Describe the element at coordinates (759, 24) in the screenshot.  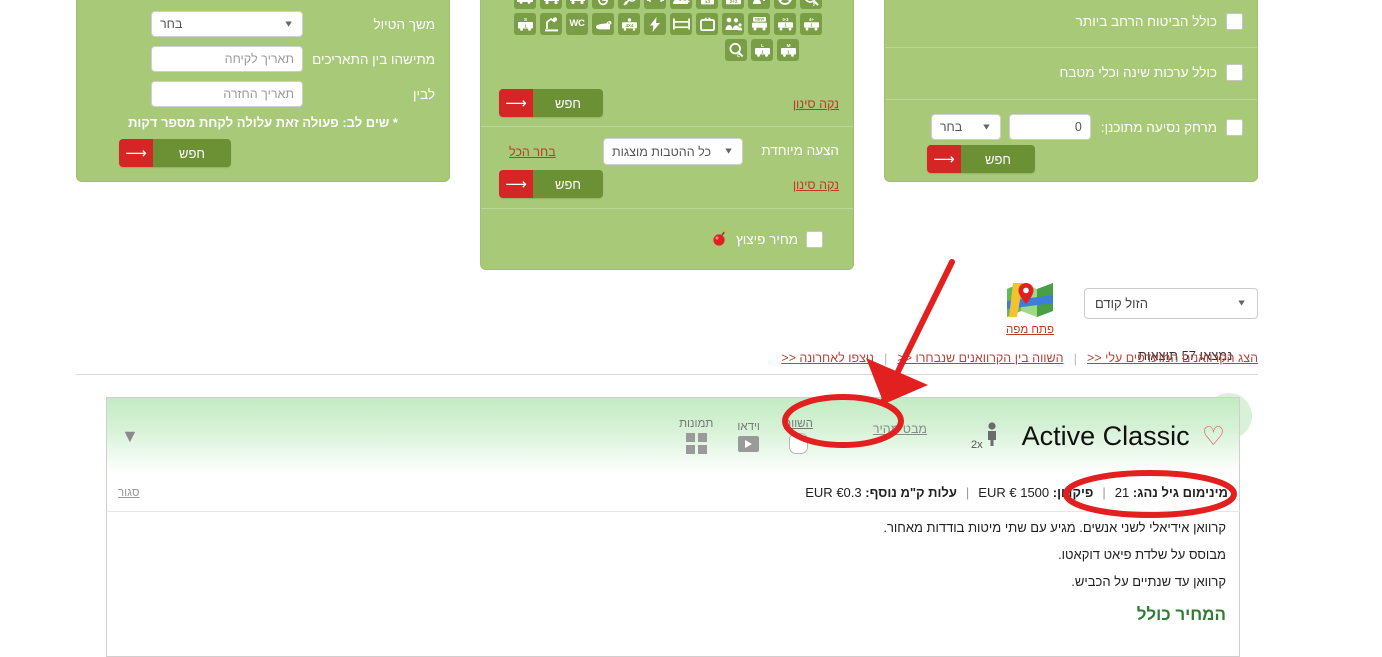
I see `new-camper-icon: NEW` at that location.